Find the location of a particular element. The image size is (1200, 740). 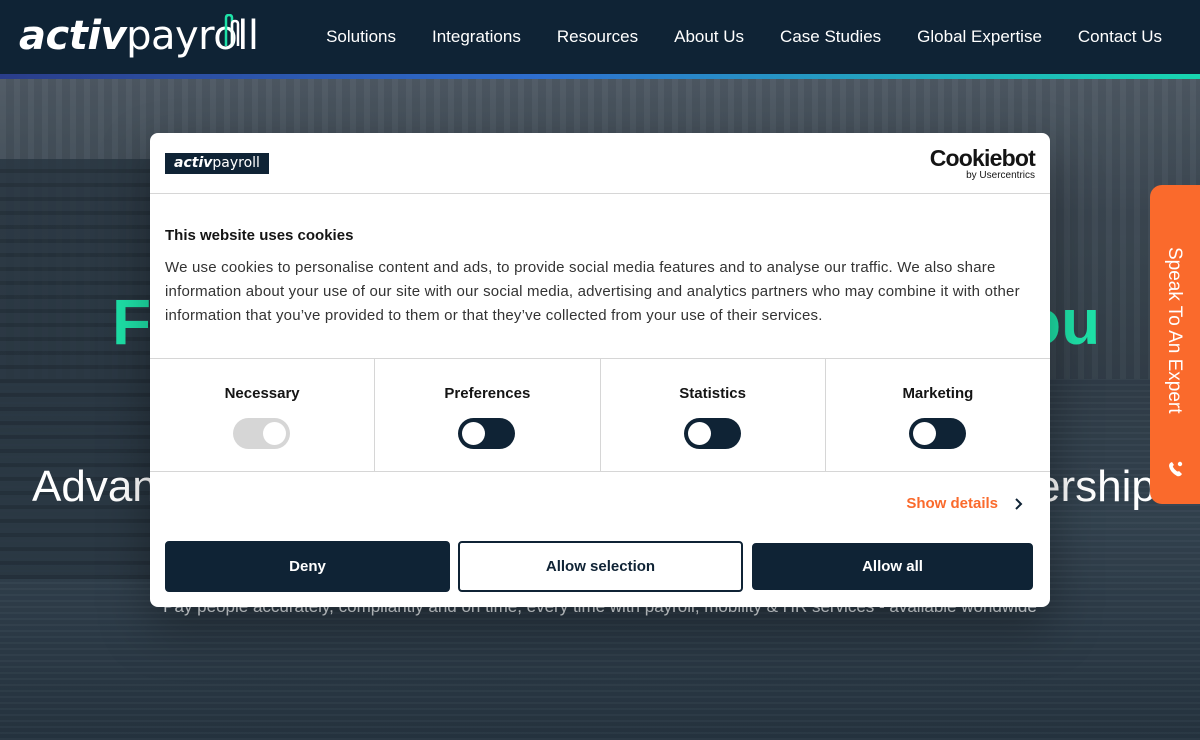

category-statistics-label: Statistics is located at coordinates (712, 393).